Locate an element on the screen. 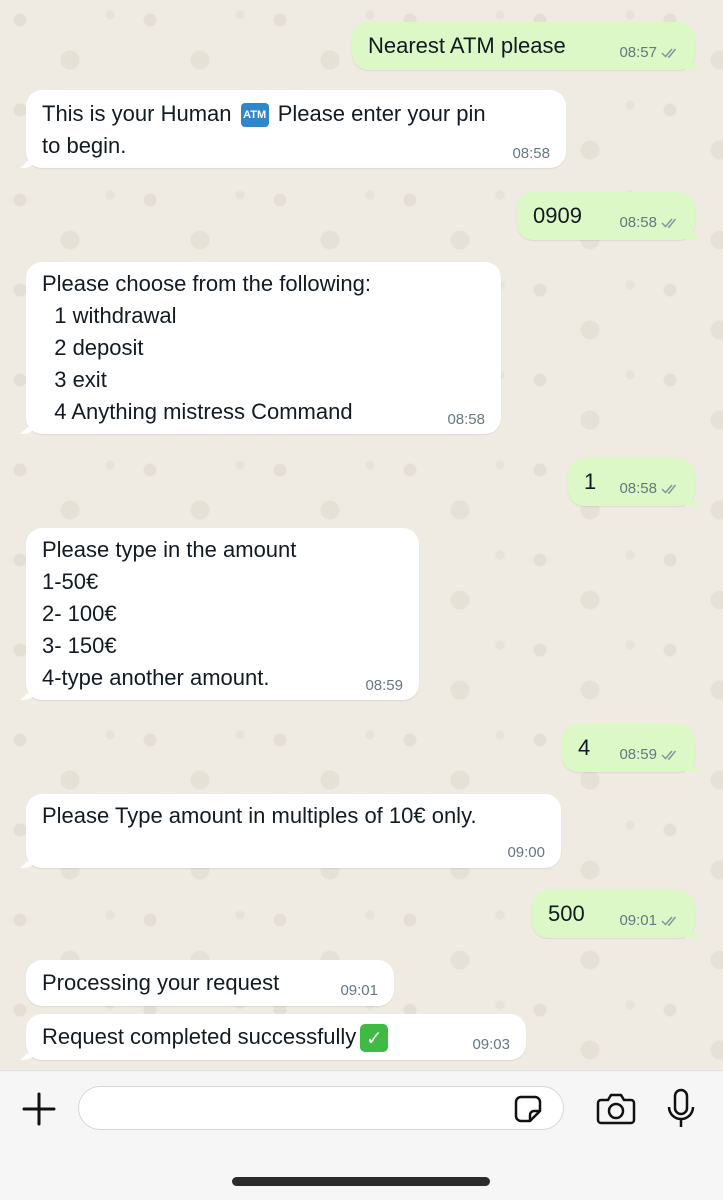  message-bubble-incoming: Request completed successfully ✓ 09:03 is located at coordinates (276, 1037).